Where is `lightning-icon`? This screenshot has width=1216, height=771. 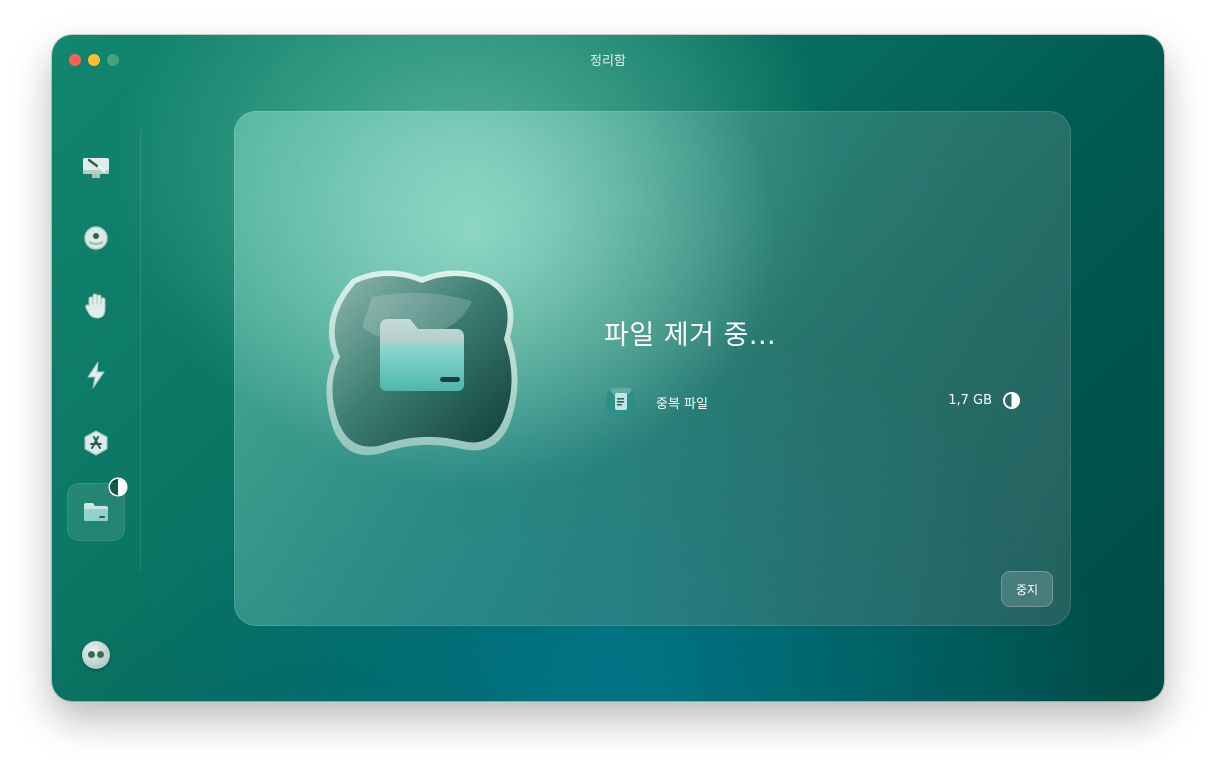 lightning-icon is located at coordinates (96, 375).